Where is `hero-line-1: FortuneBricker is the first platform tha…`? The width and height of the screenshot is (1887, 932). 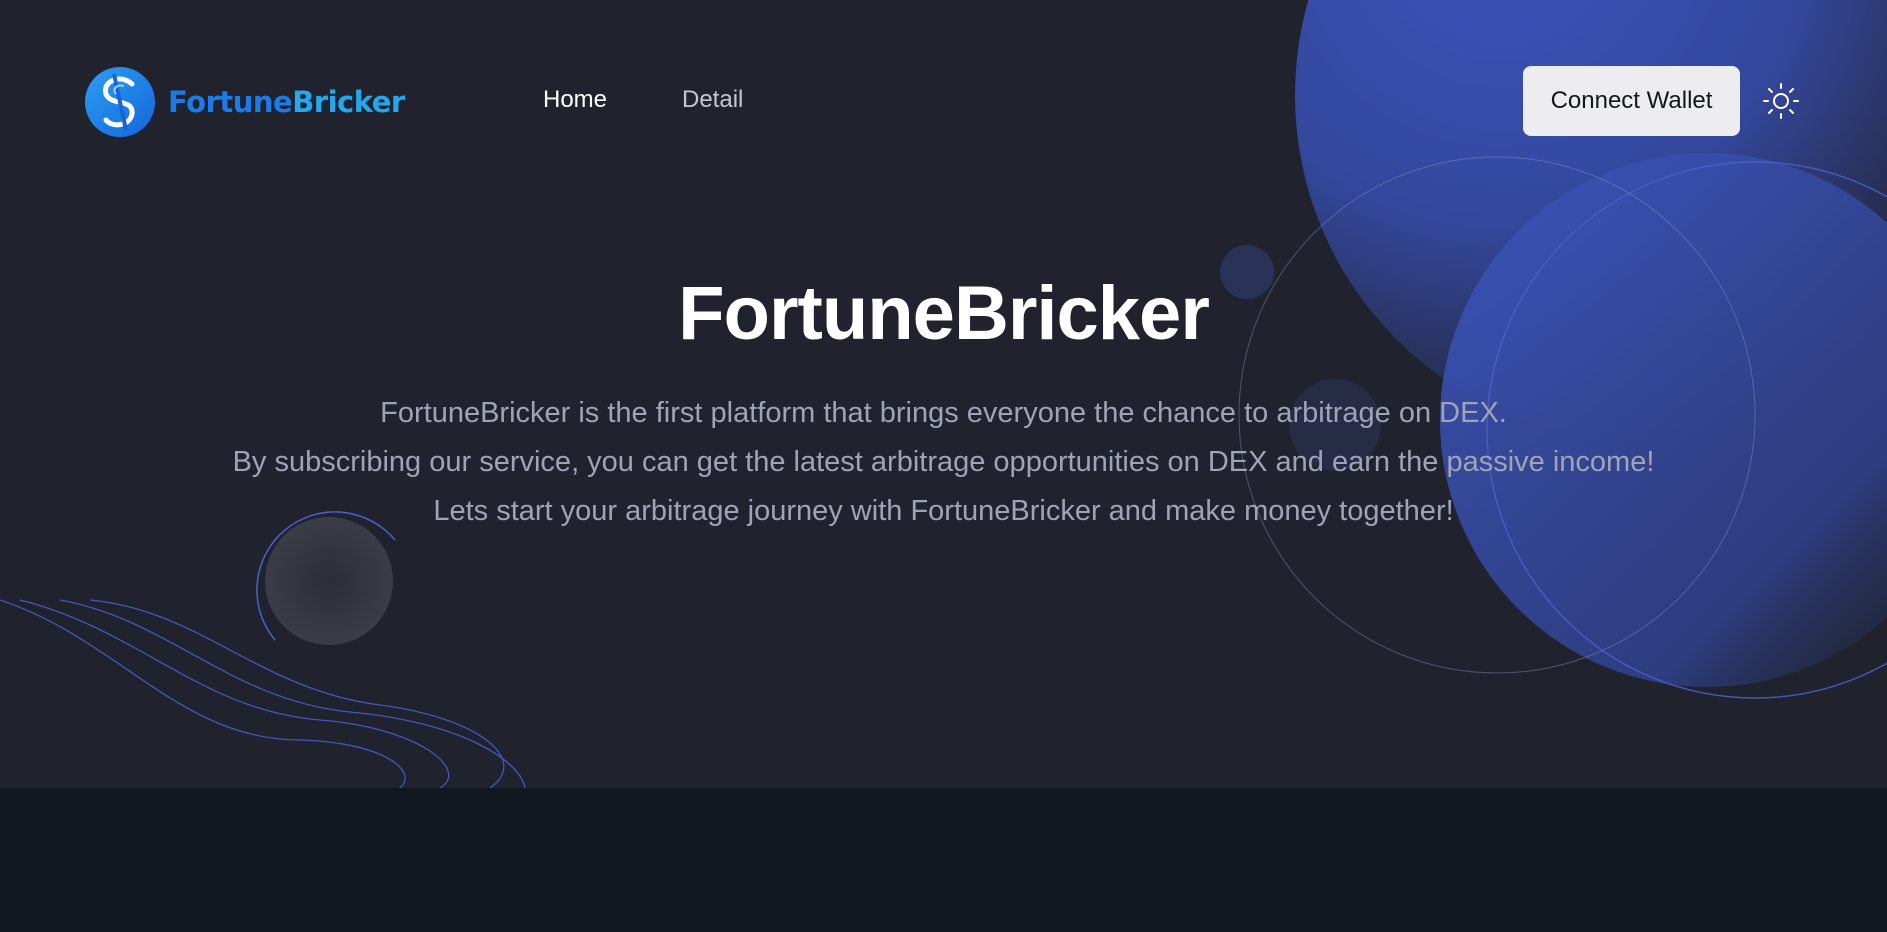 hero-line-1: FortuneBricker is the first platform tha… is located at coordinates (943, 413).